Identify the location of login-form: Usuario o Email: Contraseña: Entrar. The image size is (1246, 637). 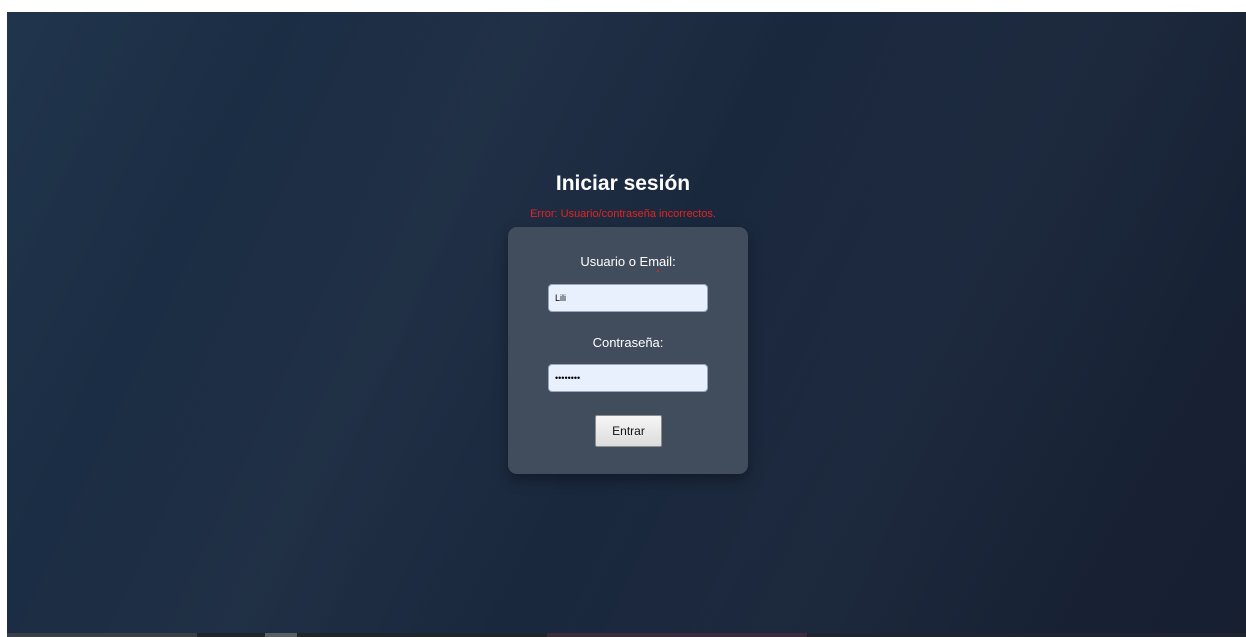
(628, 350).